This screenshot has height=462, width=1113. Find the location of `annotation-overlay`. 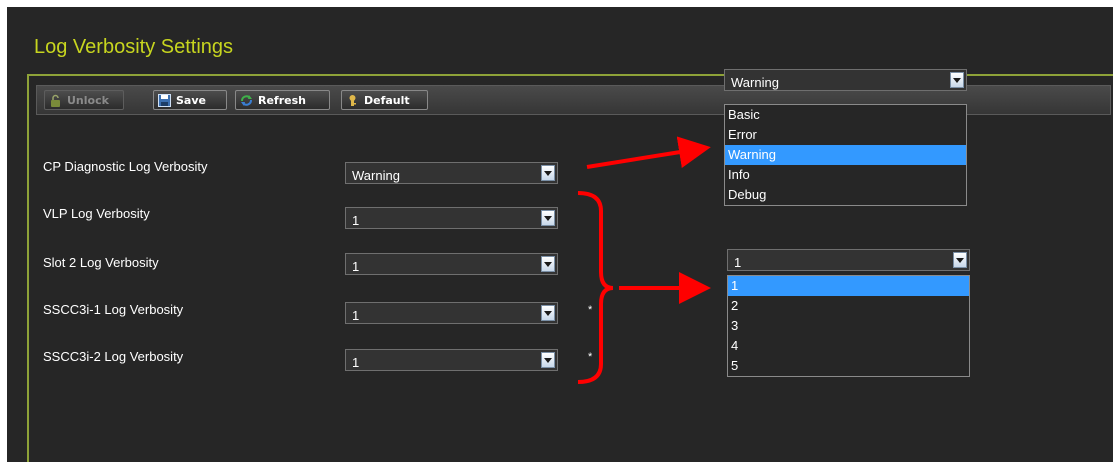

annotation-overlay is located at coordinates (644, 260).